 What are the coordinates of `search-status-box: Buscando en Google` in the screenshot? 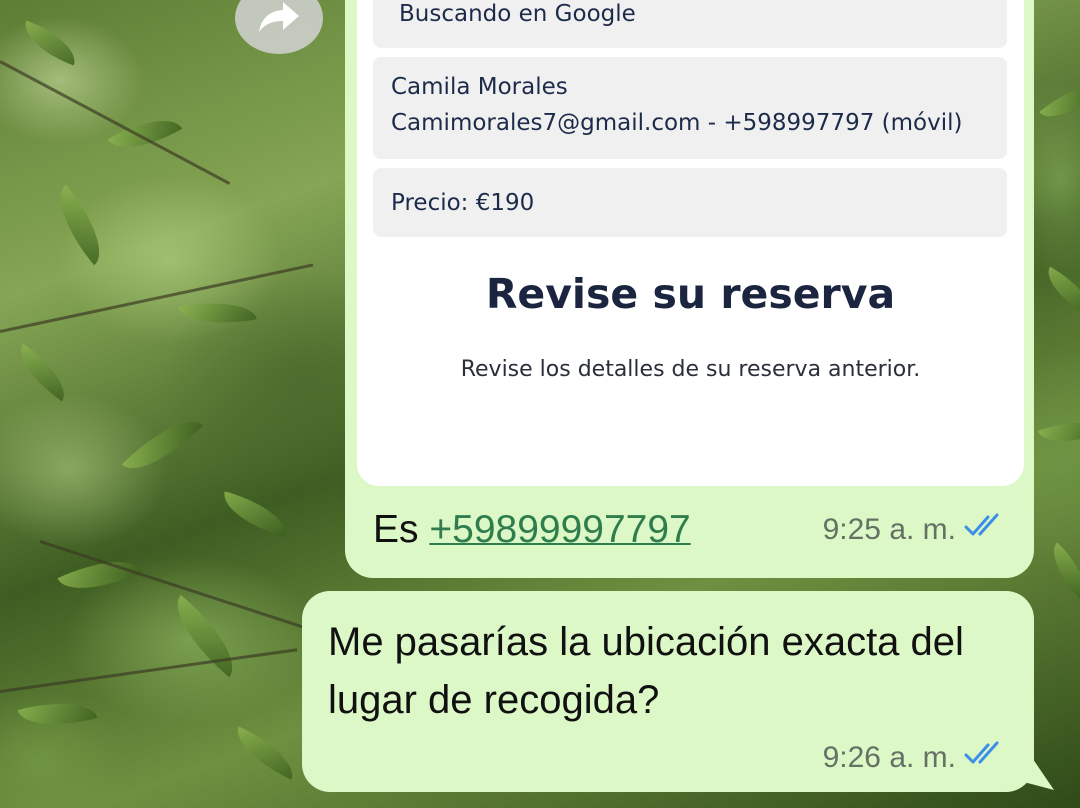 It's located at (690, 24).